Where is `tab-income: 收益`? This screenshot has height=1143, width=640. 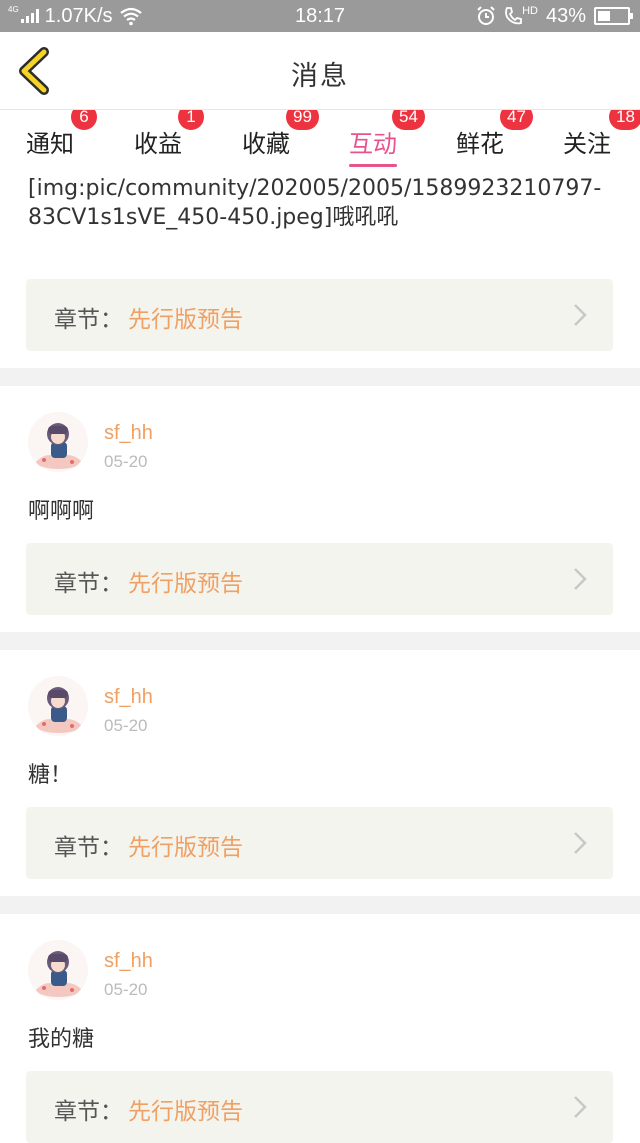
tab-income: 收益 is located at coordinates (158, 141).